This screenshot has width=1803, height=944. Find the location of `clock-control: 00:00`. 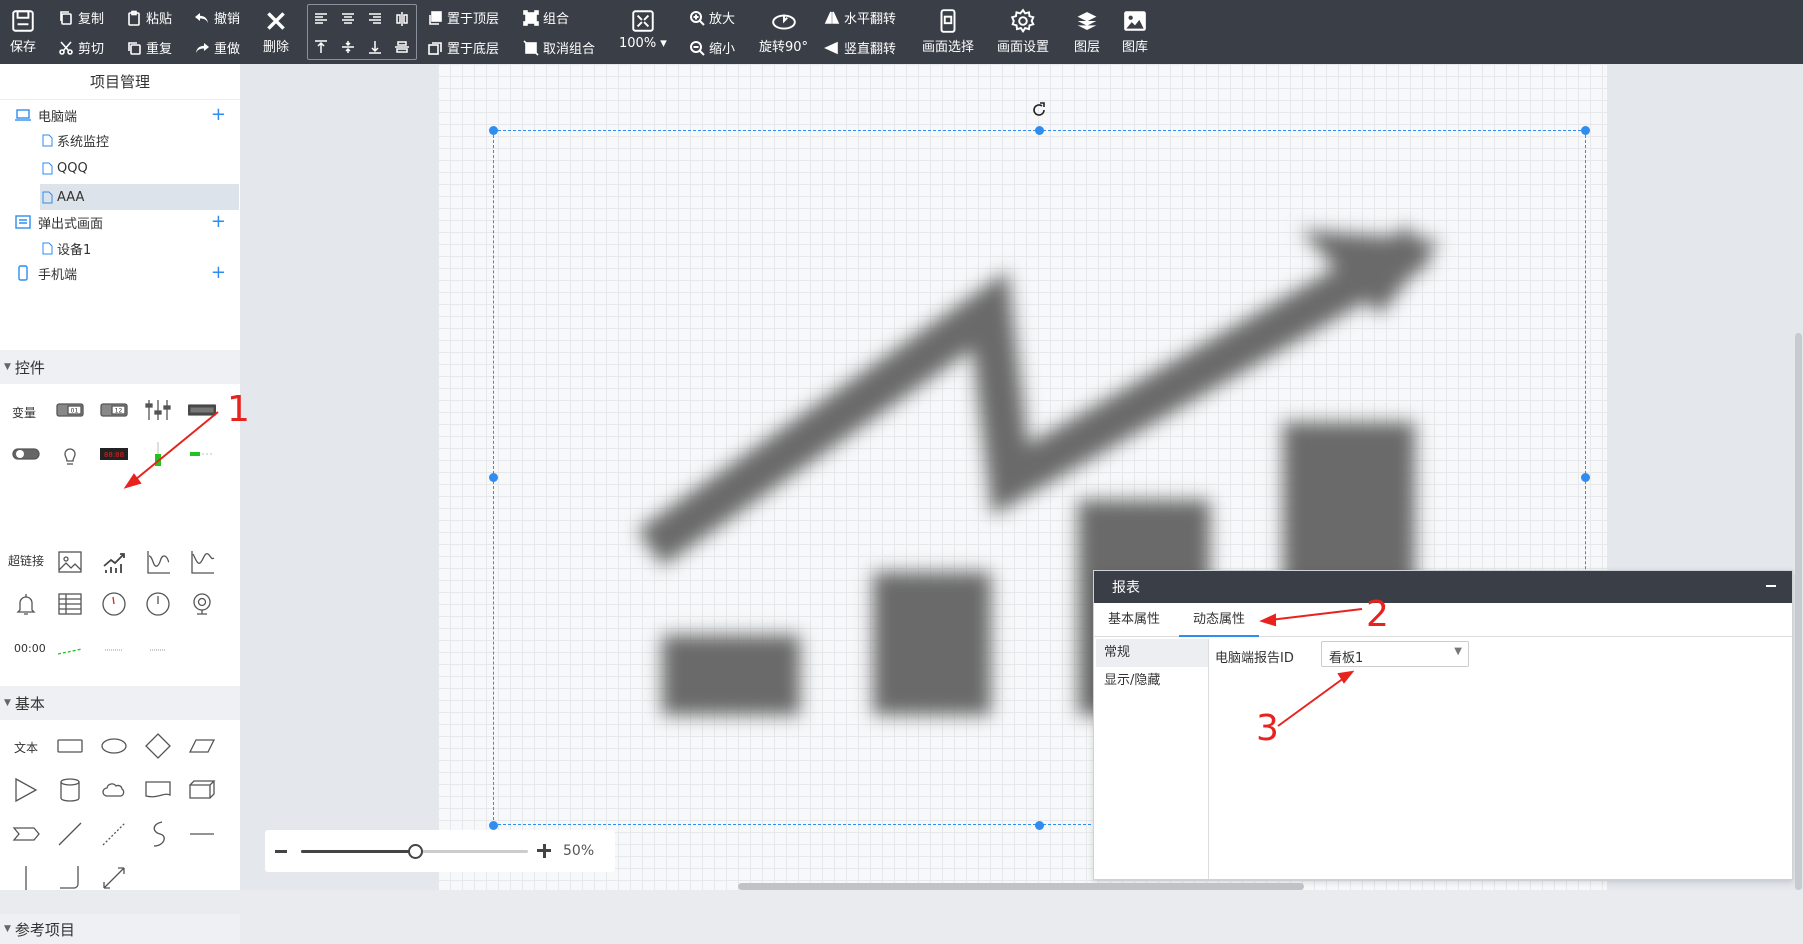

clock-control: 00:00 is located at coordinates (30, 648).